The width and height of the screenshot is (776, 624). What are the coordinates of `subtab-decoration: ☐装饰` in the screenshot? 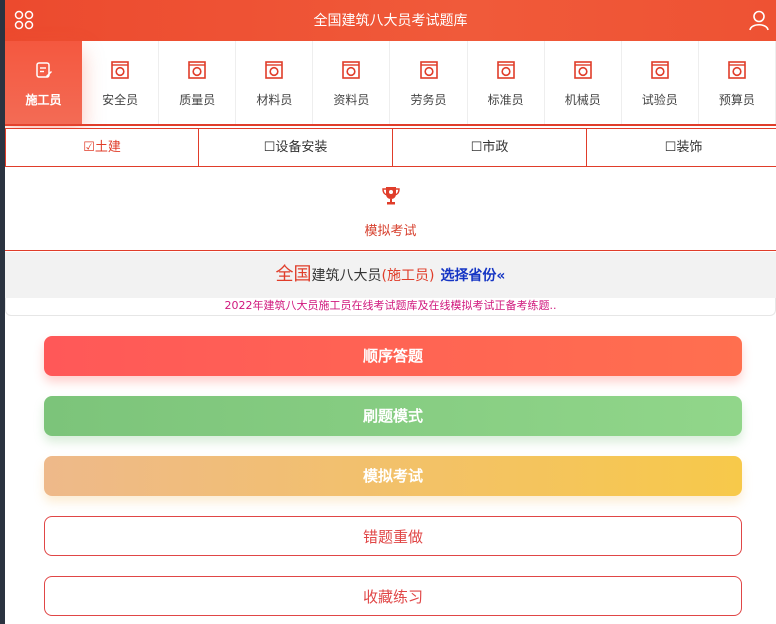 It's located at (681, 147).